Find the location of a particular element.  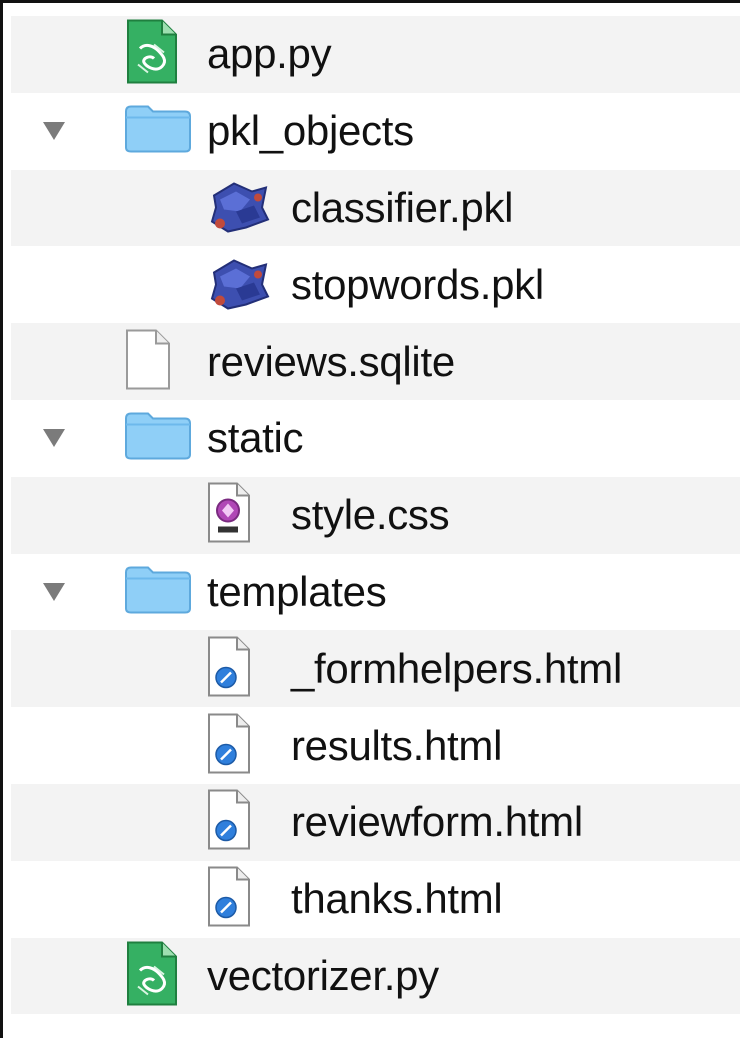

tree-row: templates is located at coordinates (375, 592).